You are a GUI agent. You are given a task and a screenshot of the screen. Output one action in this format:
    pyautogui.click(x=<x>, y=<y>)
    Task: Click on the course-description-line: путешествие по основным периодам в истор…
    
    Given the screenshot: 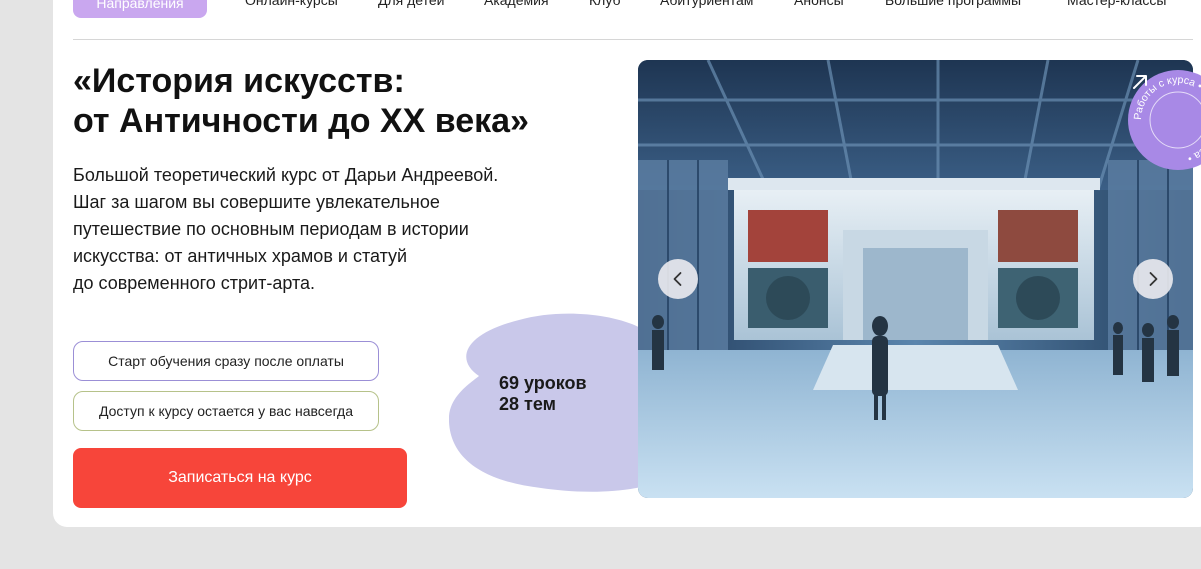 What is the action you would take?
    pyautogui.click(x=271, y=229)
    